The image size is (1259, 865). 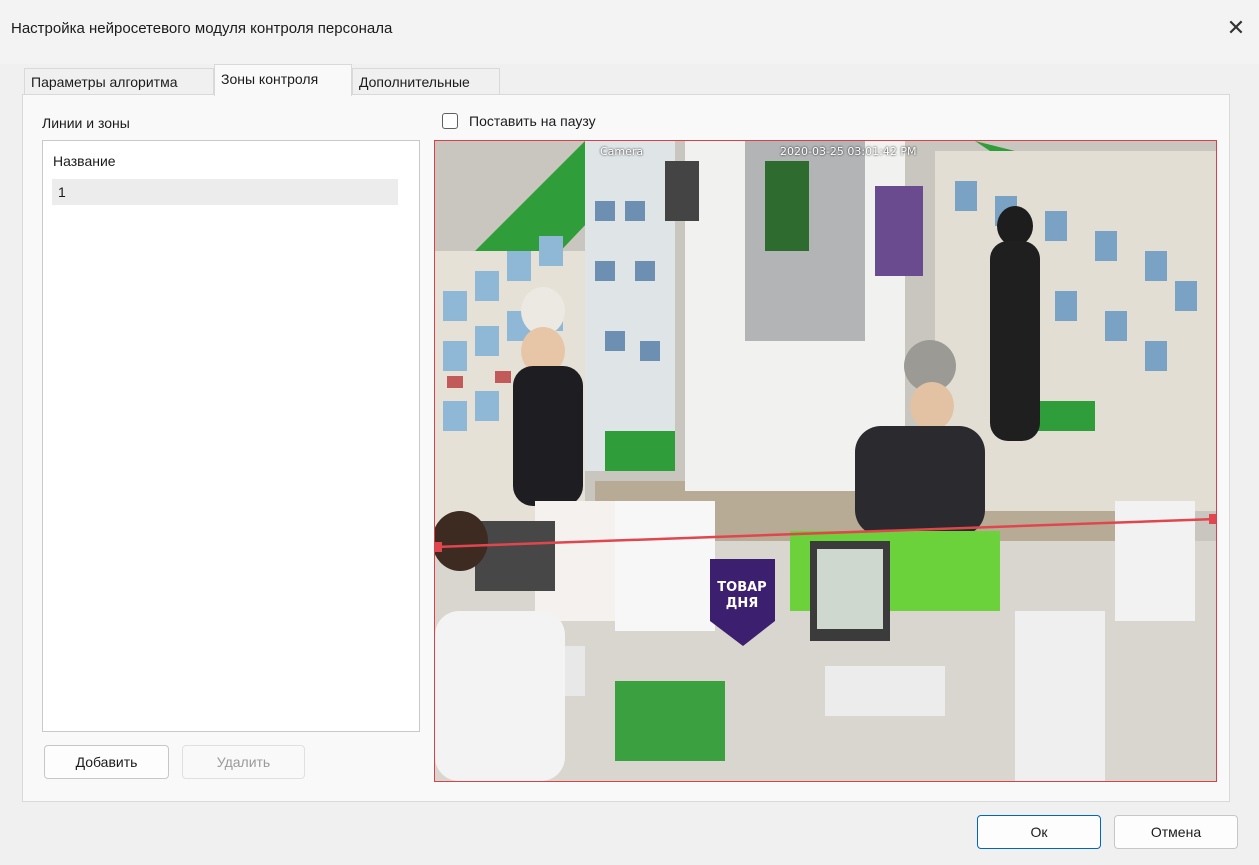 I want to click on pause-toggle: Поставить на паузу, so click(x=519, y=121).